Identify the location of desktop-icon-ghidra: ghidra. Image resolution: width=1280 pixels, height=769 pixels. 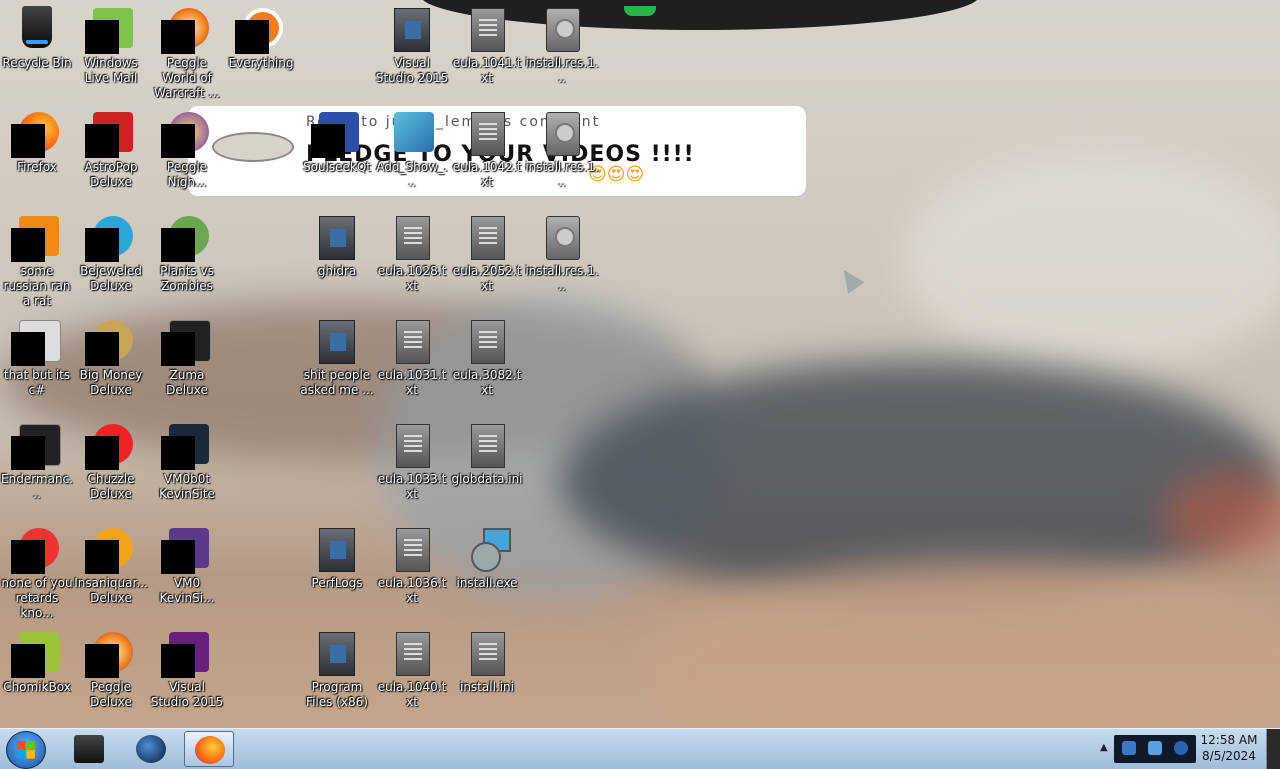
(337, 244).